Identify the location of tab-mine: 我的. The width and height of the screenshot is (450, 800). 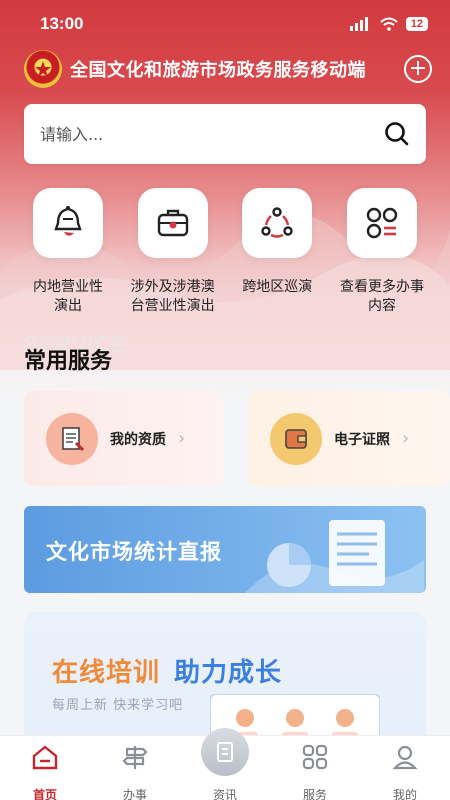
(405, 771).